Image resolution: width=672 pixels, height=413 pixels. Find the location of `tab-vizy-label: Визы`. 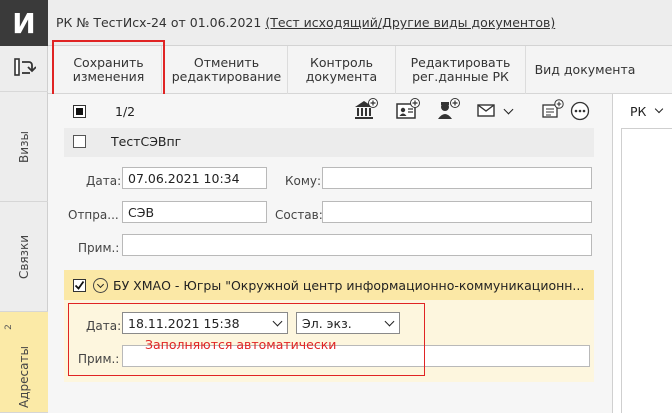

tab-vizy-label: Визы is located at coordinates (23, 146).